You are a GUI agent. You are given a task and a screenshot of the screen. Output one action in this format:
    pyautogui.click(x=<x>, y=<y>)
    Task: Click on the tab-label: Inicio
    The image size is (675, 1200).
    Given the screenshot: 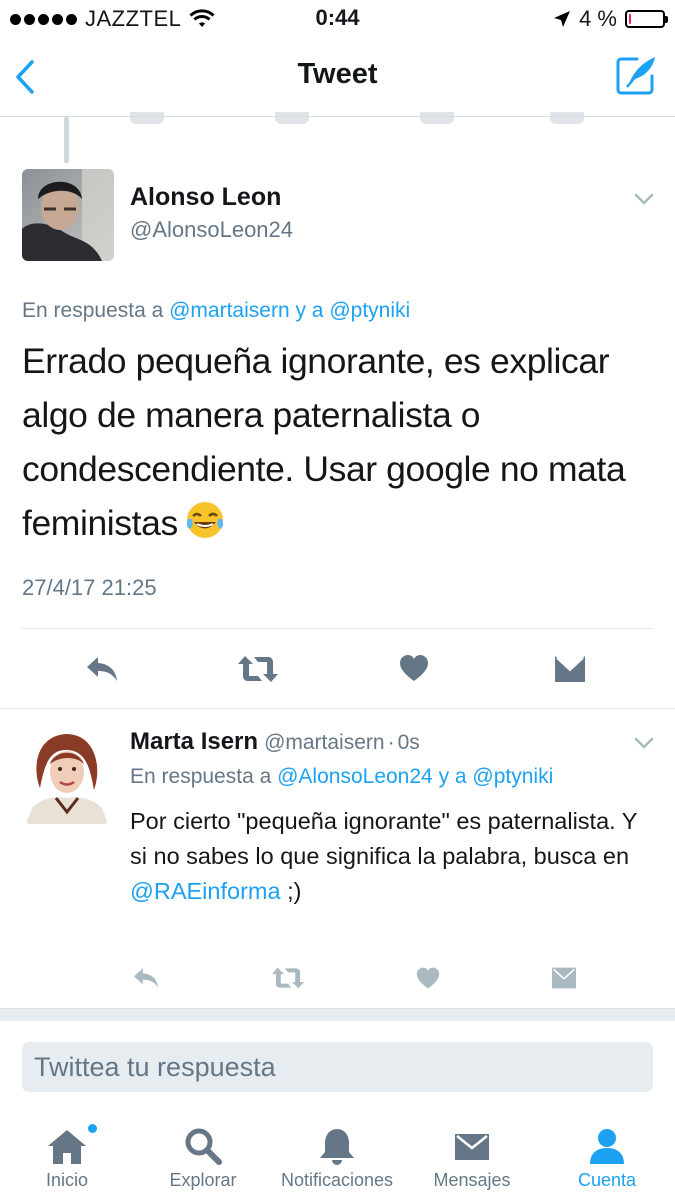 What is the action you would take?
    pyautogui.click(x=67, y=1180)
    